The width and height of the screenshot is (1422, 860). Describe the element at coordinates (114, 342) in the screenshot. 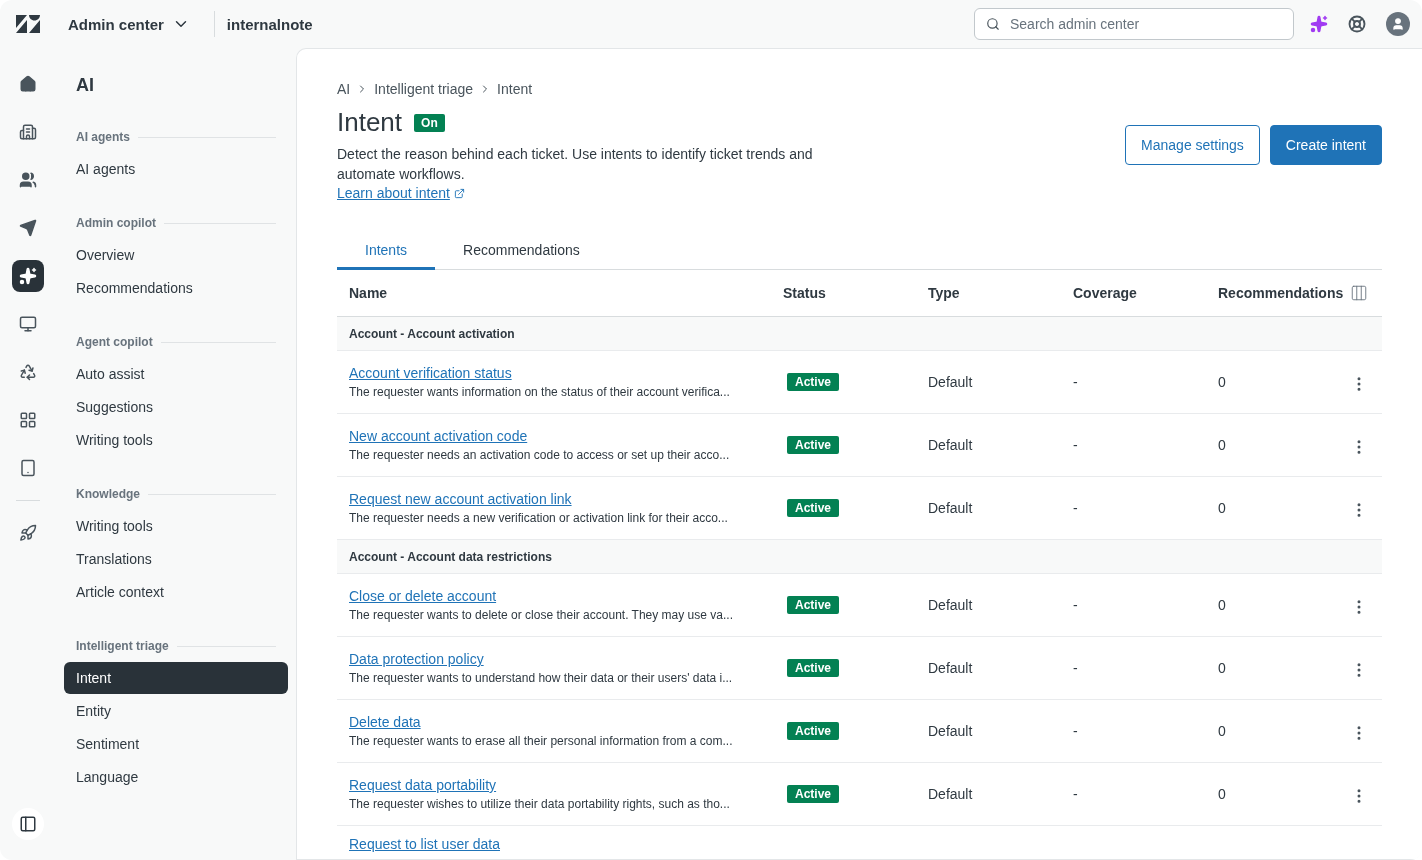

I see `nav-section-heading: Agent copilot` at that location.